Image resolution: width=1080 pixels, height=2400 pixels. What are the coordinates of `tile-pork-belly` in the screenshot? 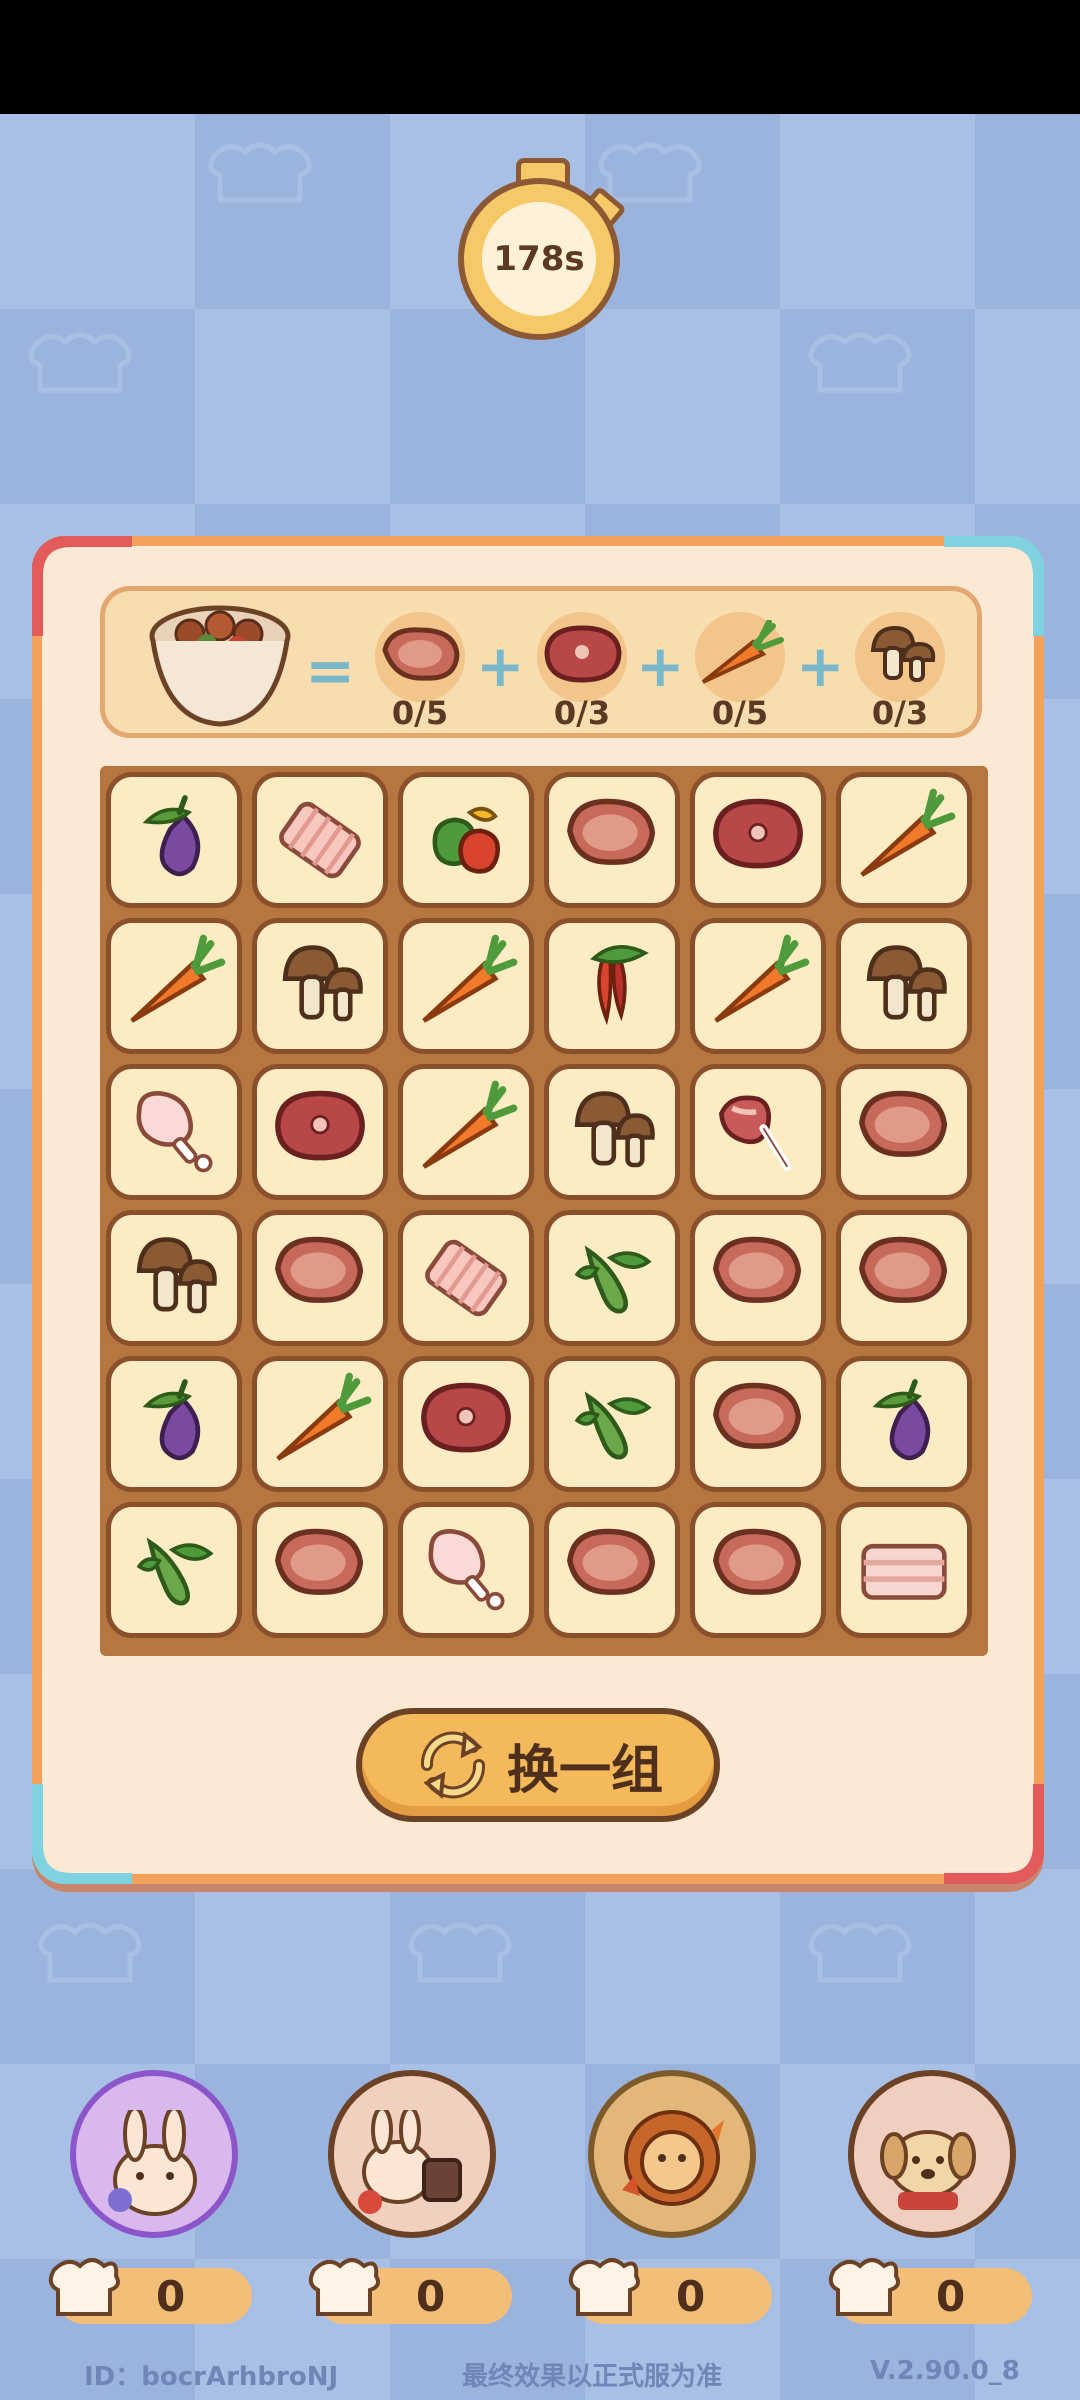 It's located at (904, 1570).